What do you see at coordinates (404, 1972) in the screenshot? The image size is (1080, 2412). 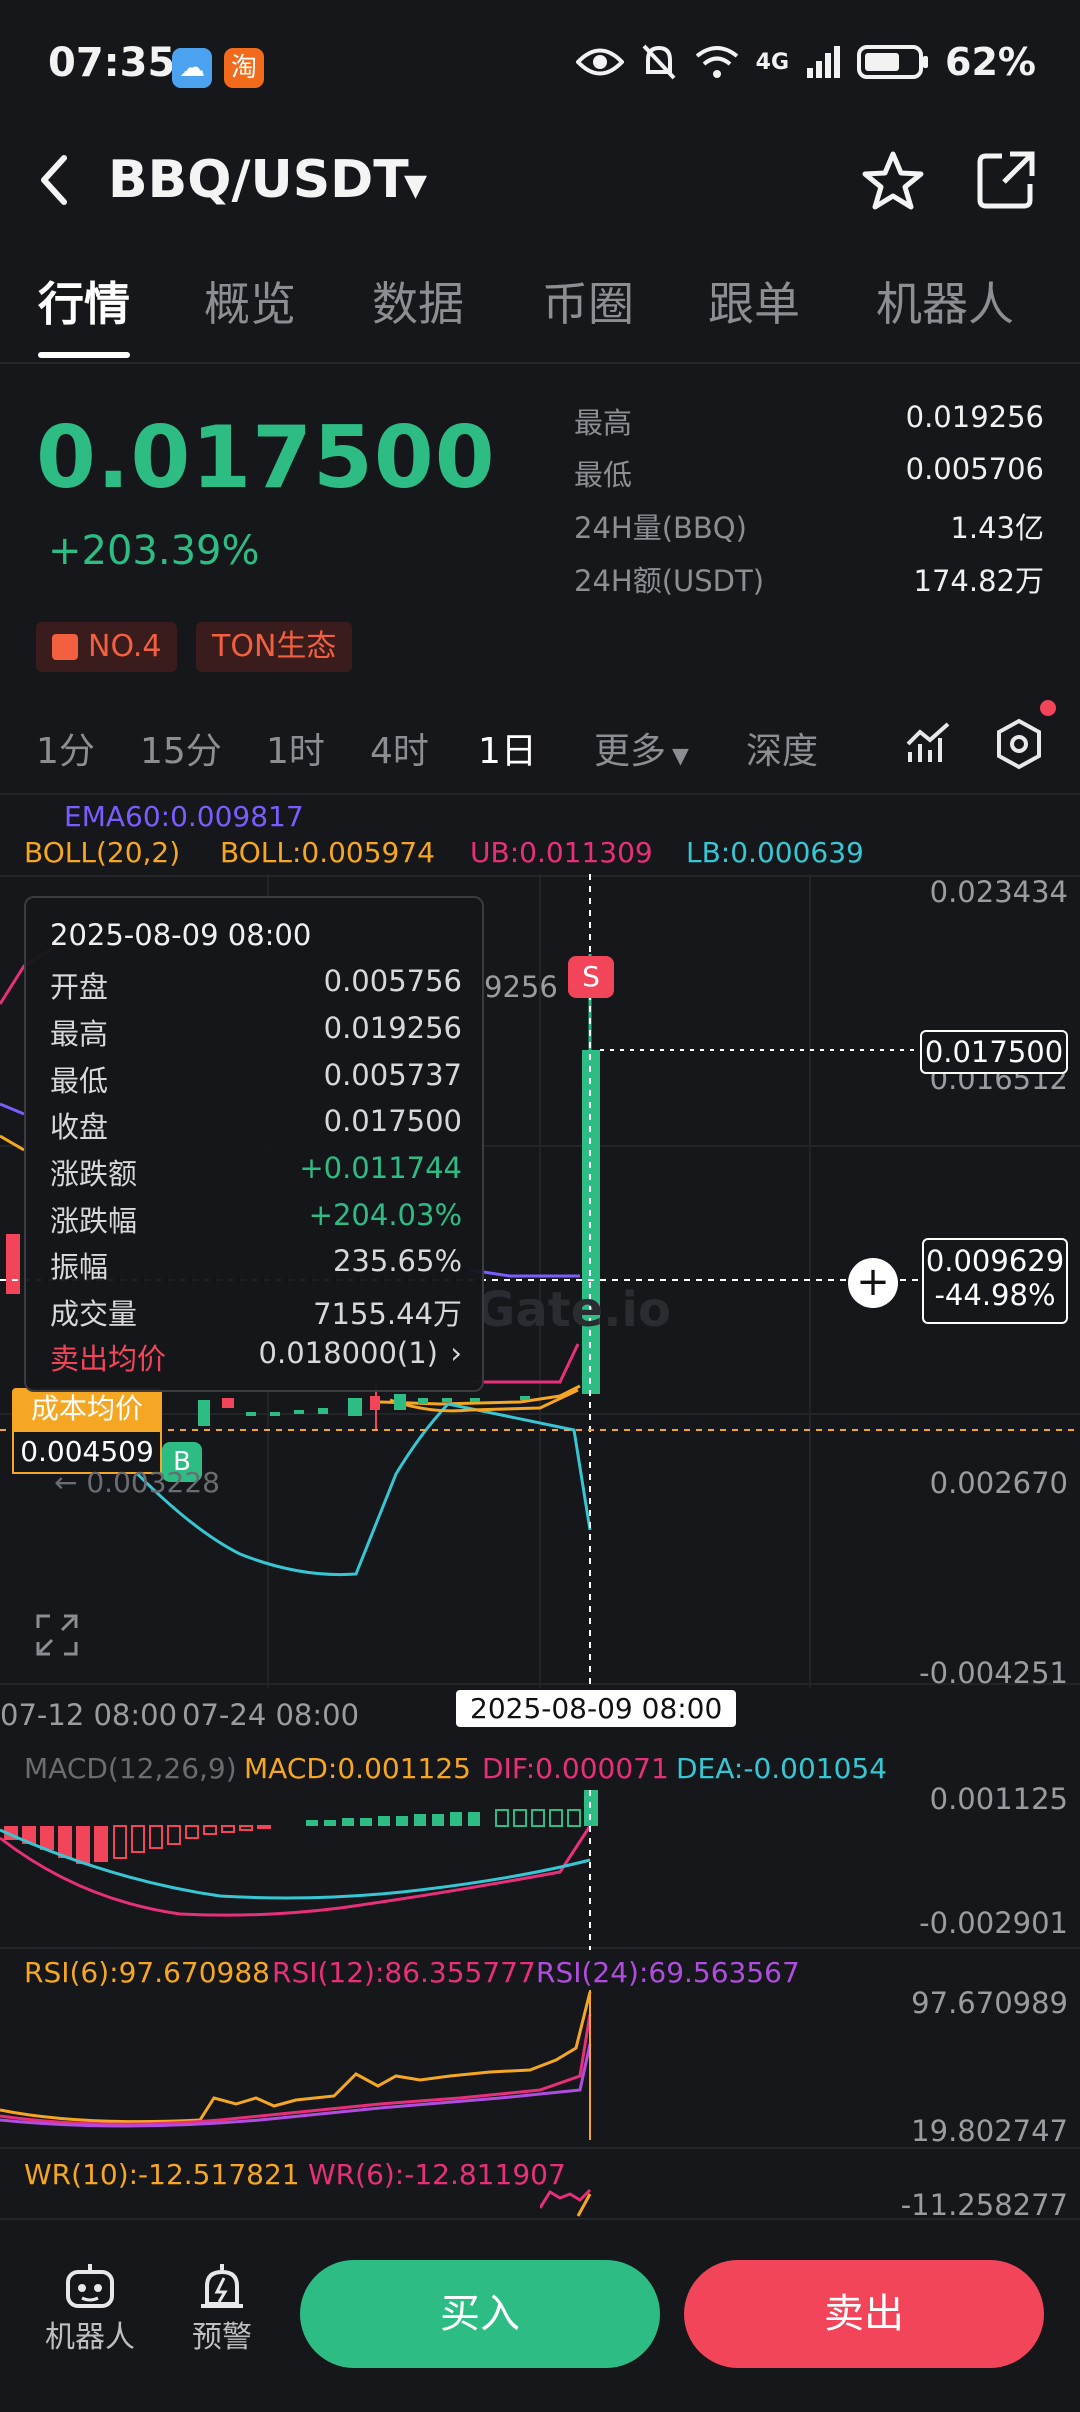 I see `rsi12-value: RSI(12):86.355777` at bounding box center [404, 1972].